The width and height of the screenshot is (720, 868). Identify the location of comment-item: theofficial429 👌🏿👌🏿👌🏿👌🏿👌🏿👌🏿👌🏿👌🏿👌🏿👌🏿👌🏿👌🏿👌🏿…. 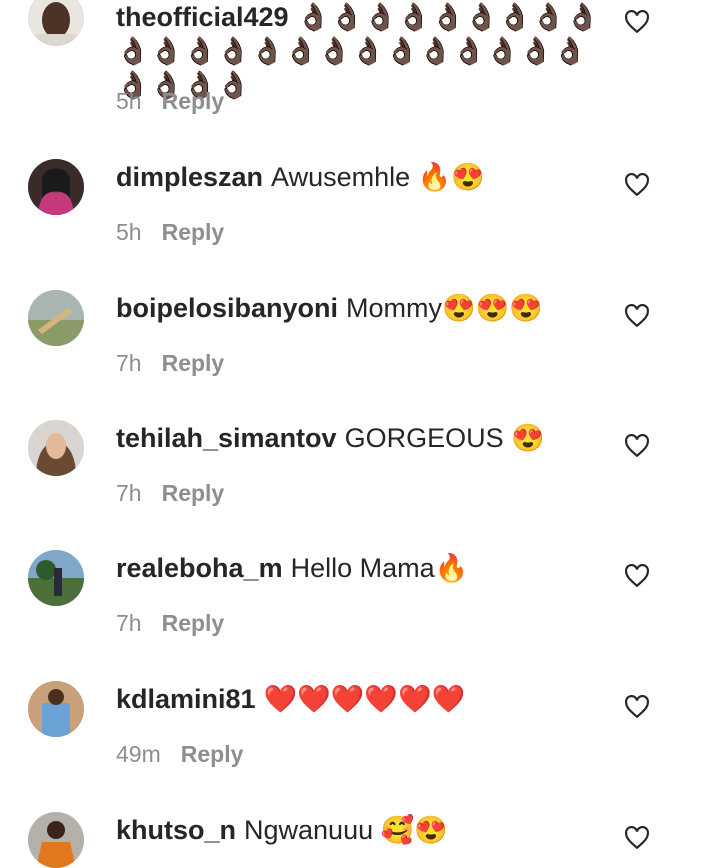
(360, 57).